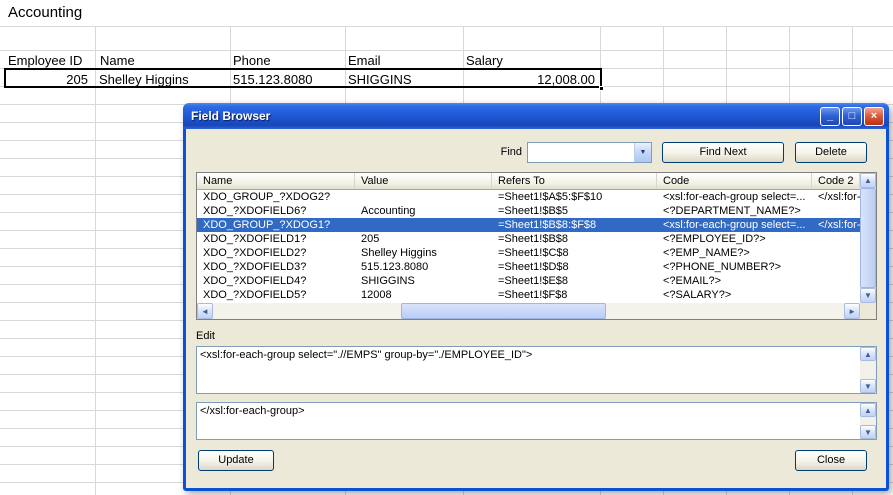  What do you see at coordinates (830, 116) in the screenshot?
I see `minimize-icon: _` at bounding box center [830, 116].